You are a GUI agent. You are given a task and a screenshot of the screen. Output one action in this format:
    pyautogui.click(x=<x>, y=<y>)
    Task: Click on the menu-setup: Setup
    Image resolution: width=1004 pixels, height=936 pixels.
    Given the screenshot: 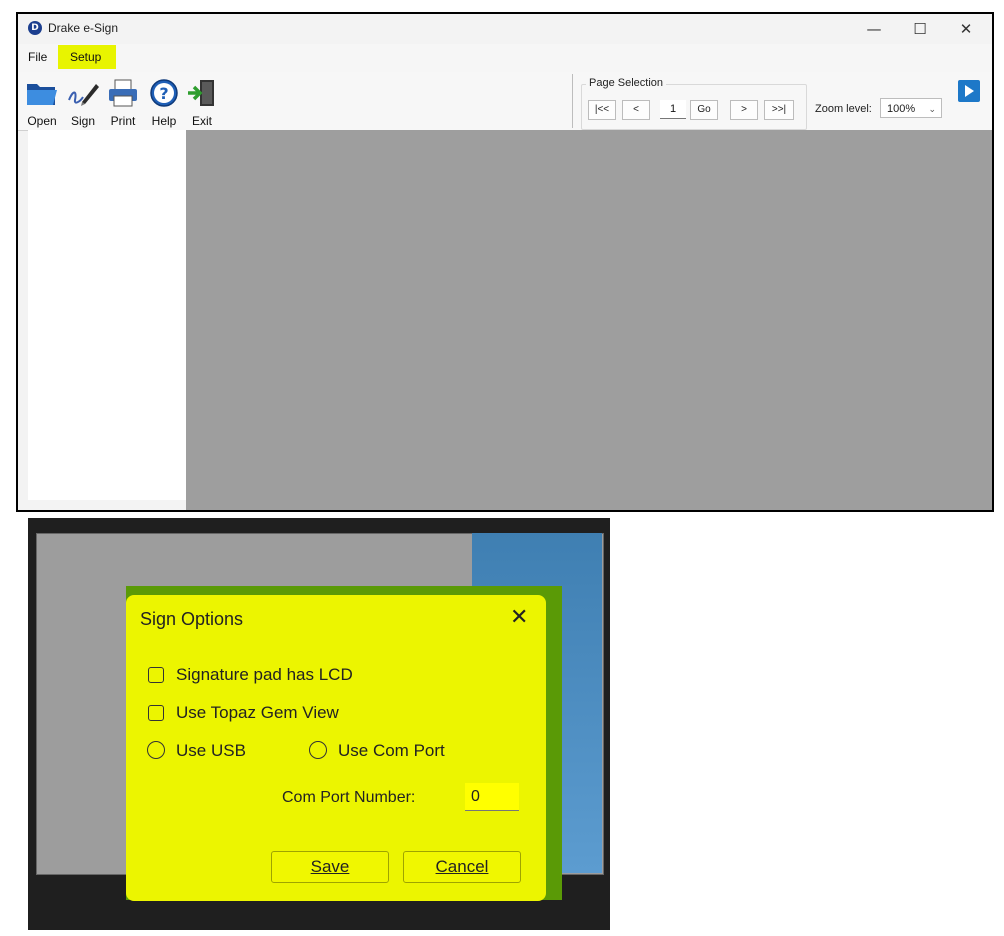 What is the action you would take?
    pyautogui.click(x=85, y=57)
    